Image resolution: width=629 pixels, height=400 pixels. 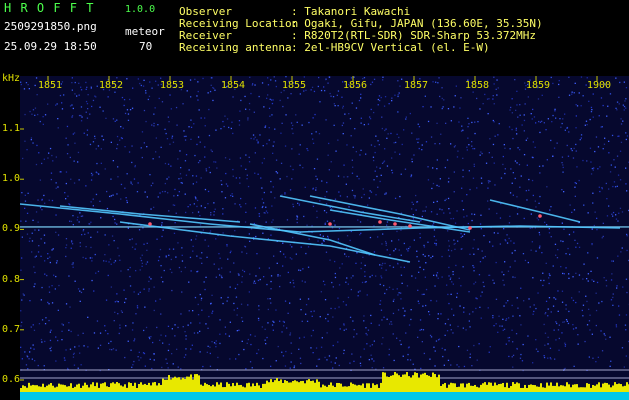 I want to click on y-unit-label: kHz, so click(x=11, y=78).